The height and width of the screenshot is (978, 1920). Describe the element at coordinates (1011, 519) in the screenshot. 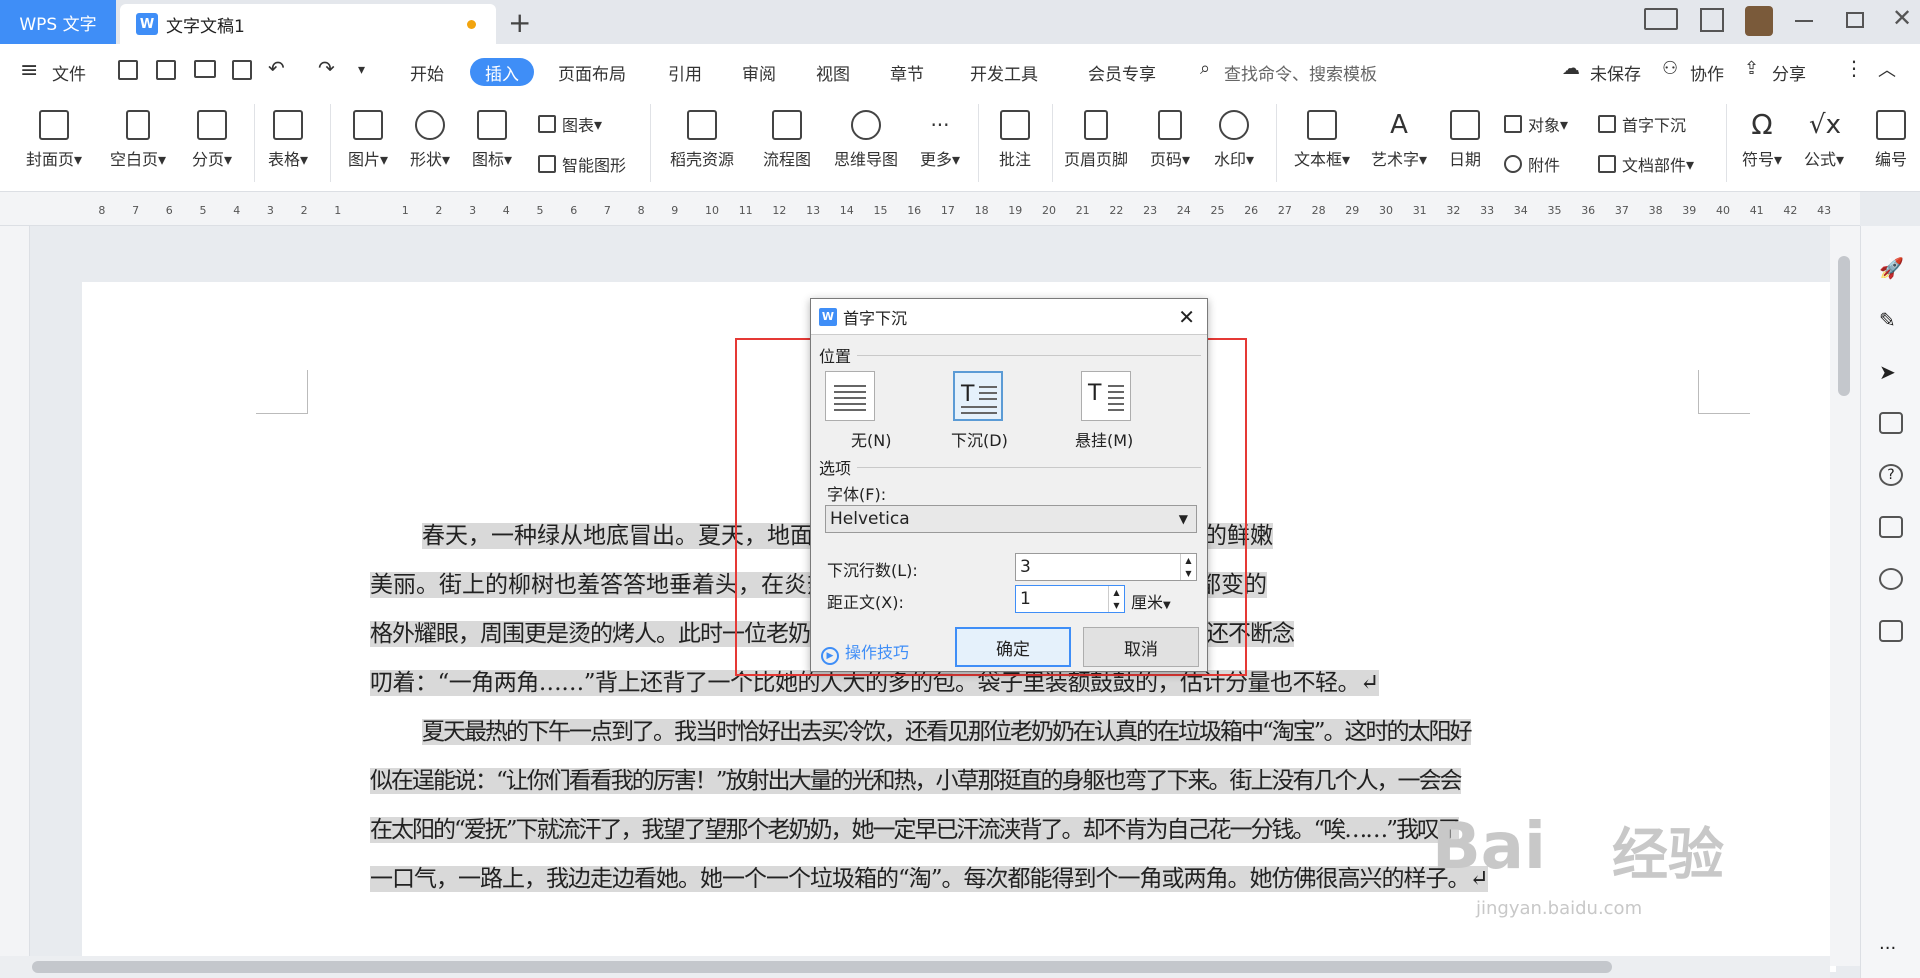

I see `font-select: Helvetica ▼` at that location.